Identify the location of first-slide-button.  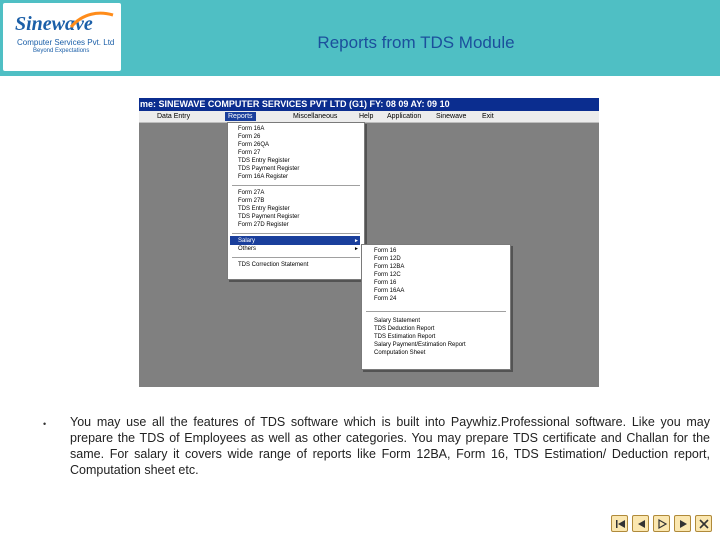
(619, 523).